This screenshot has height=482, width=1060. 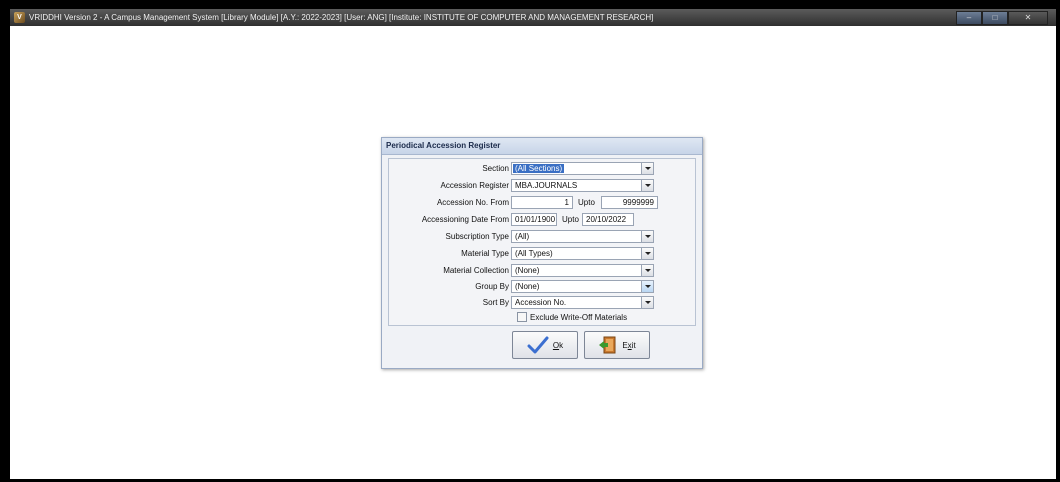 What do you see at coordinates (582, 270) in the screenshot?
I see `material-collection-combo: (None)` at bounding box center [582, 270].